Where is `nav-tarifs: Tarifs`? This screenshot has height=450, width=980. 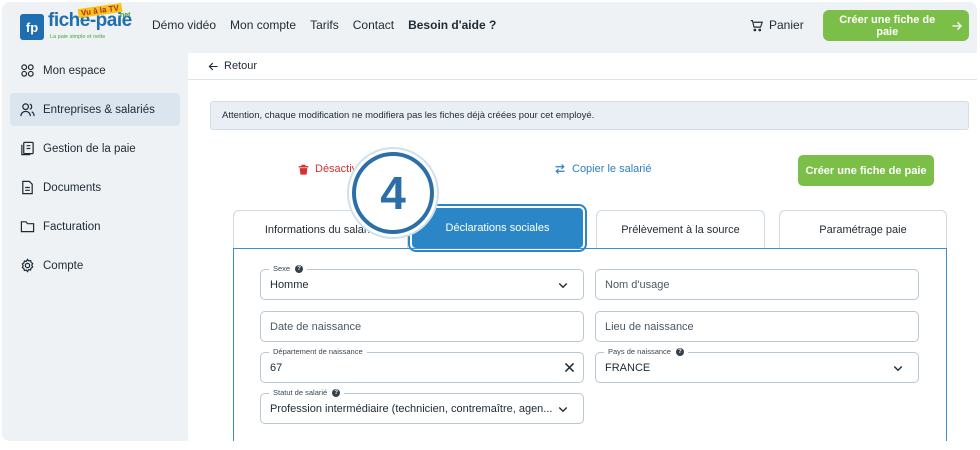 nav-tarifs: Tarifs is located at coordinates (324, 25).